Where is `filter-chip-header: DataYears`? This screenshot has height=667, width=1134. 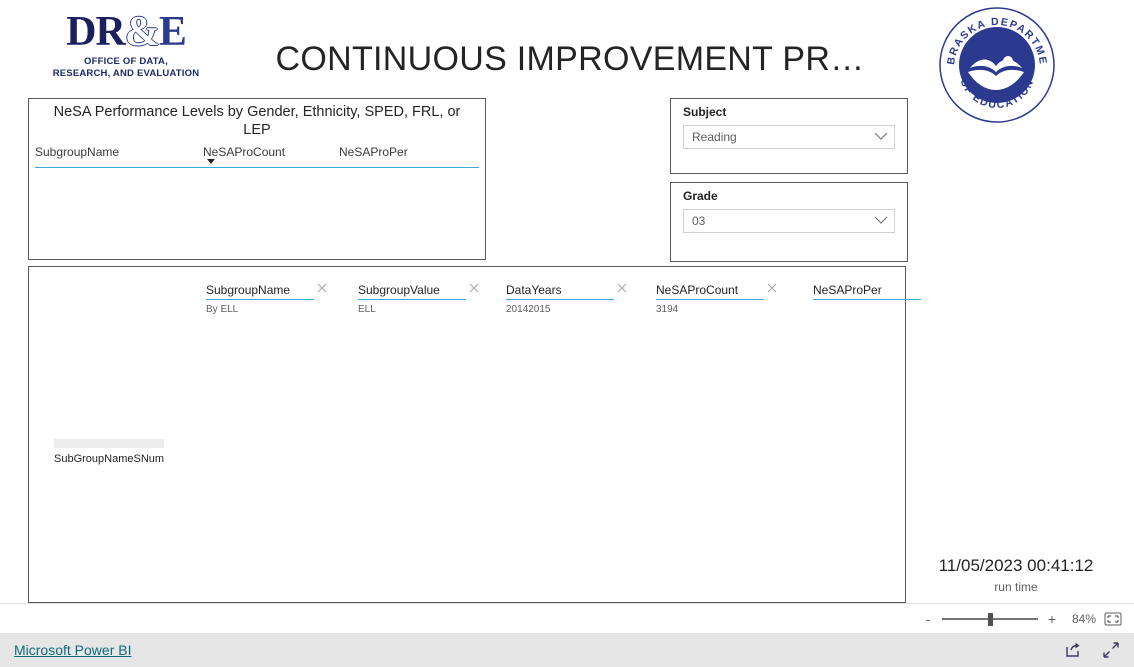
filter-chip-header: DataYears is located at coordinates (566, 290).